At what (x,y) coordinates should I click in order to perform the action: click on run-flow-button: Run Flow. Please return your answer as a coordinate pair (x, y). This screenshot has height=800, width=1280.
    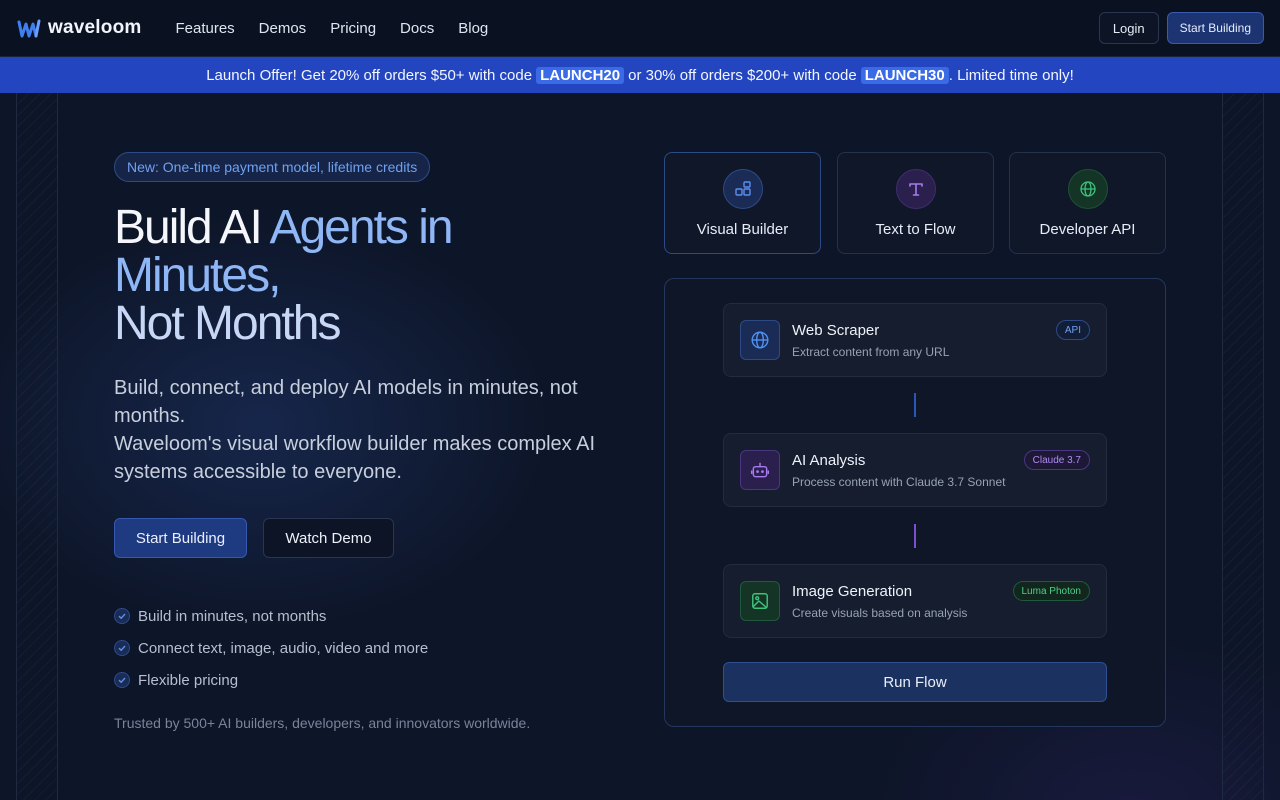
    Looking at the image, I should click on (915, 682).